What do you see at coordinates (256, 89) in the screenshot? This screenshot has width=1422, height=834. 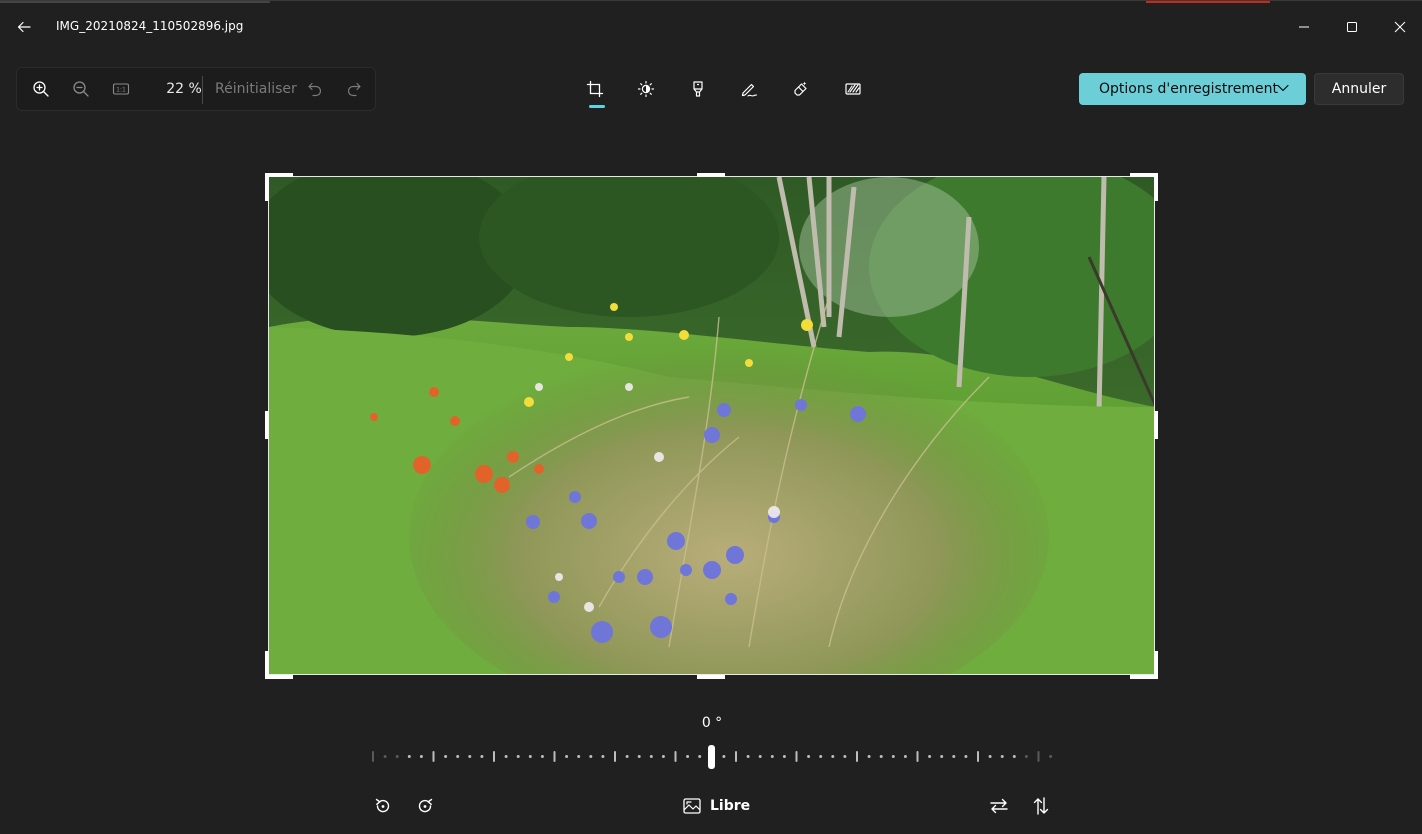 I see `reset-button: Réinitialiser` at bounding box center [256, 89].